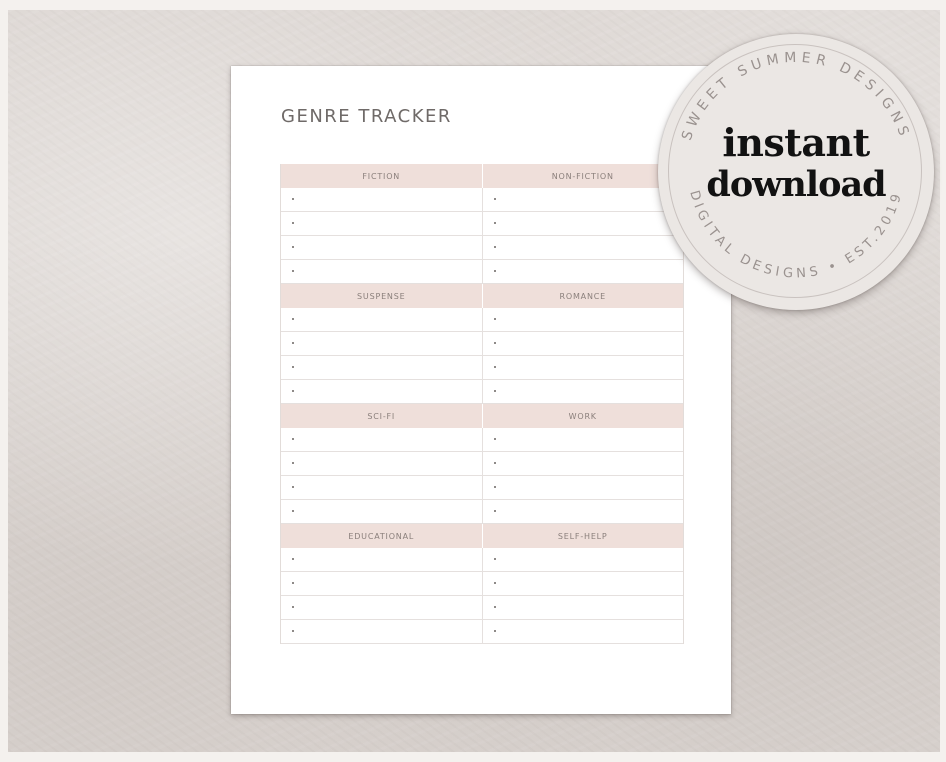  Describe the element at coordinates (796, 142) in the screenshot. I see `badge-instant-text: instant` at that location.